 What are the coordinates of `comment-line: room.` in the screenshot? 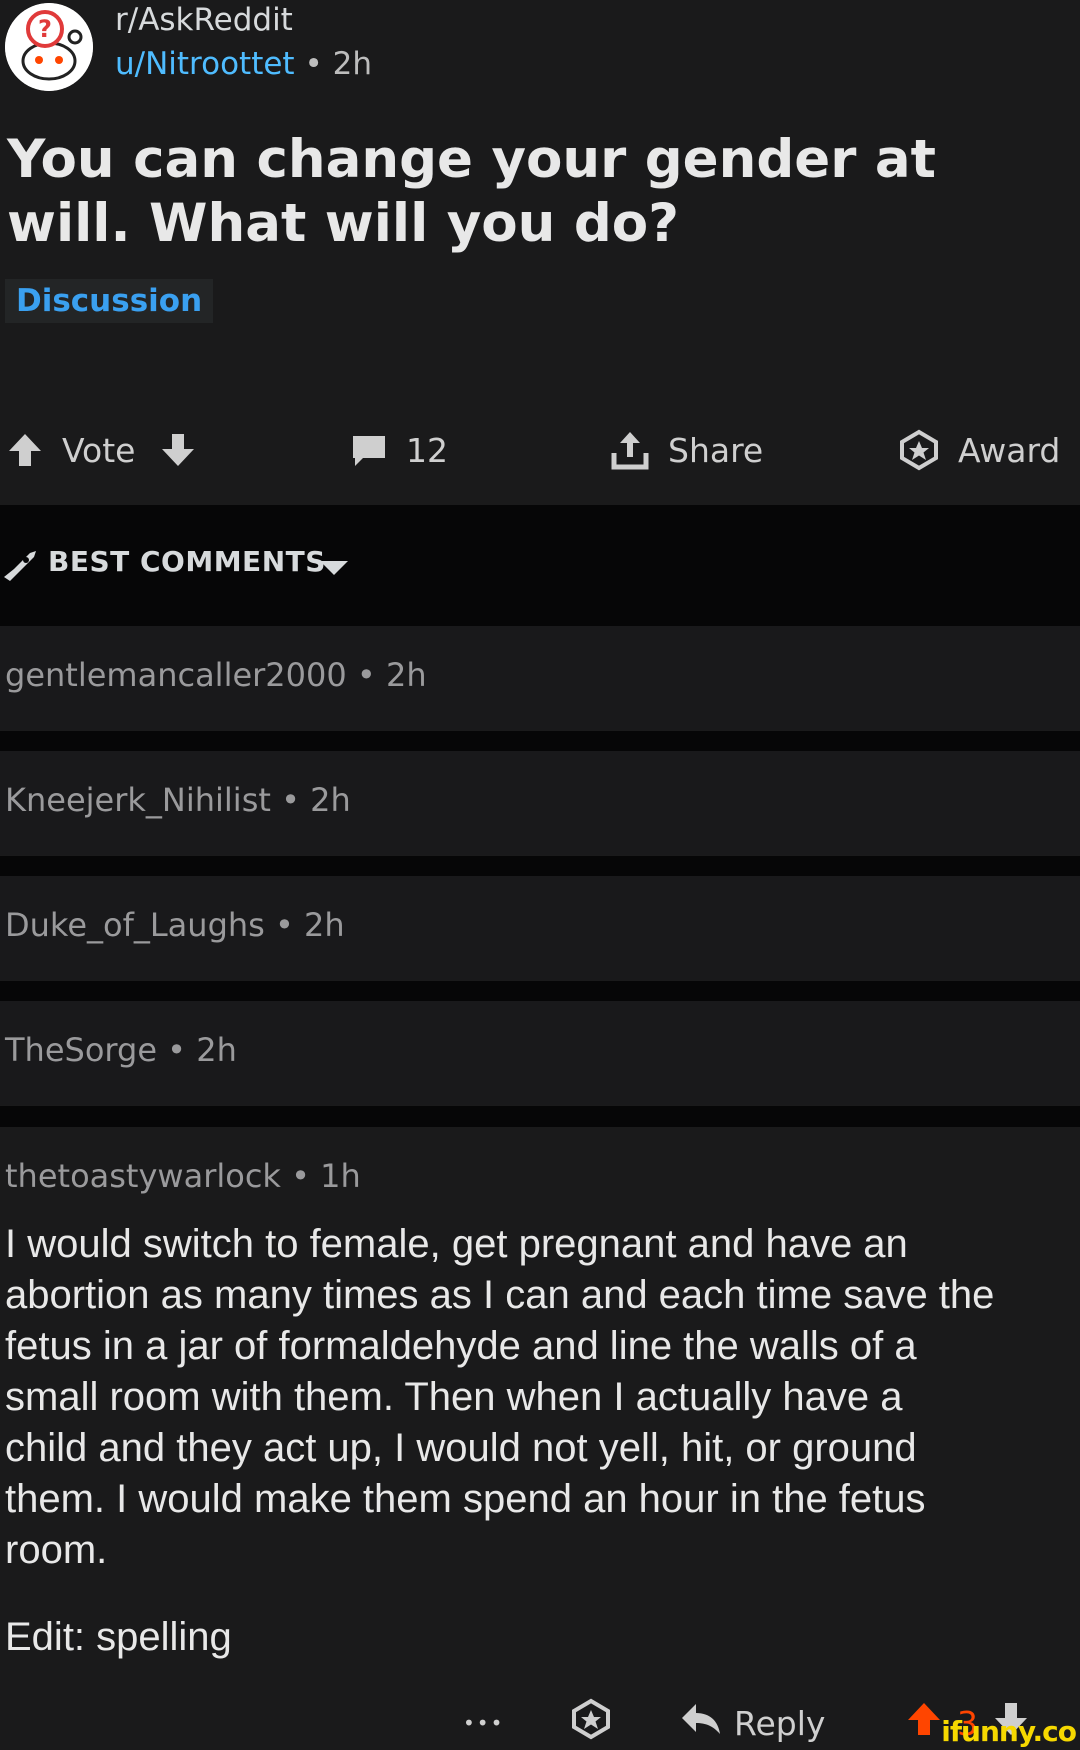 It's located at (56, 1550).